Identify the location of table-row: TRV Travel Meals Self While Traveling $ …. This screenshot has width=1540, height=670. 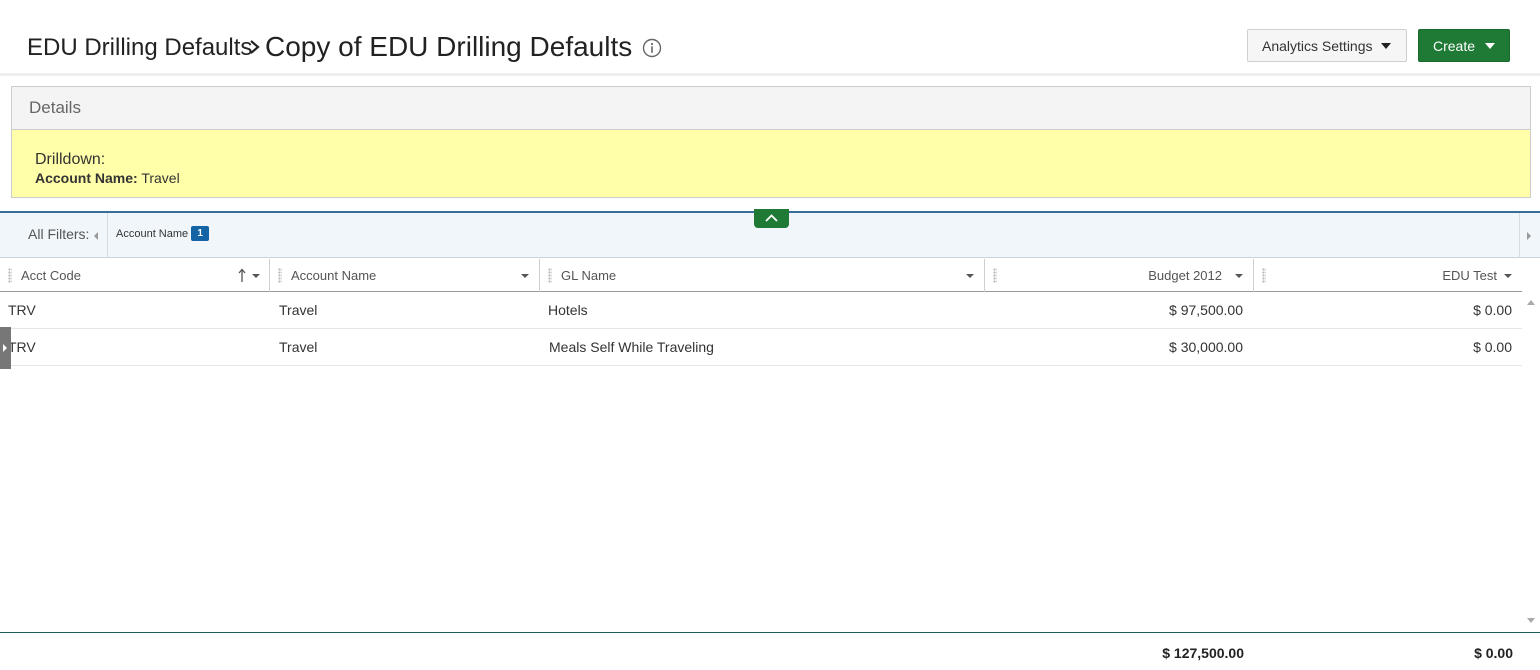
(761, 347).